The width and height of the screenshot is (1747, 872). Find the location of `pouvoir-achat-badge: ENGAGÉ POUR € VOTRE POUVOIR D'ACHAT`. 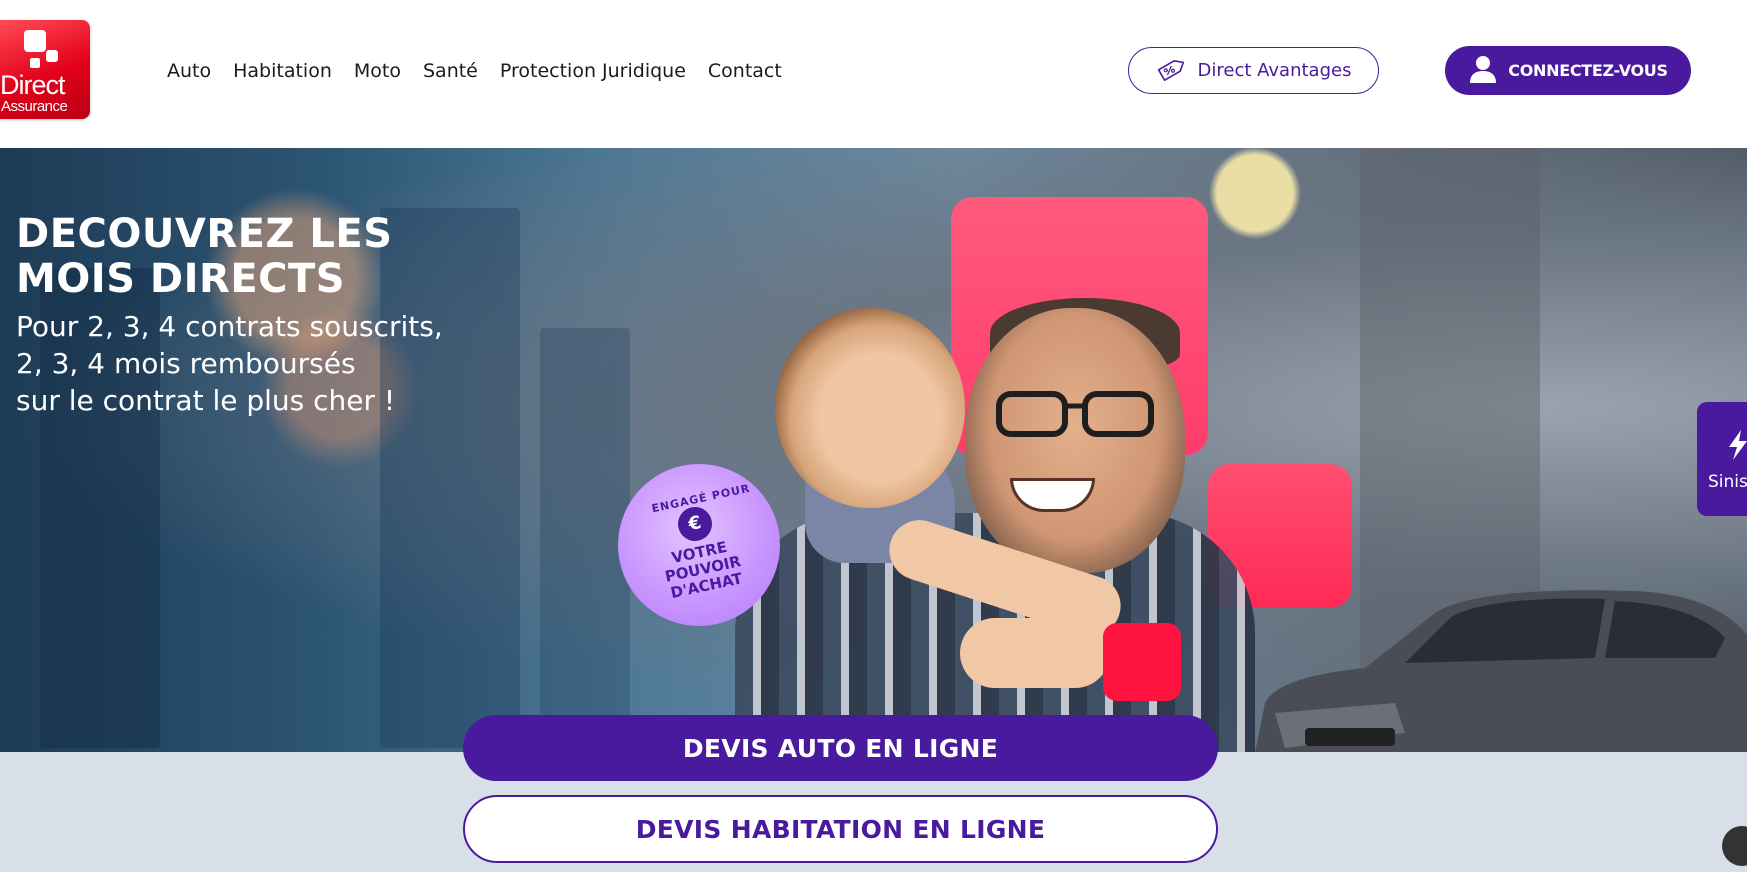

pouvoir-achat-badge: ENGAGÉ POUR € VOTRE POUVOIR D'ACHAT is located at coordinates (699, 545).